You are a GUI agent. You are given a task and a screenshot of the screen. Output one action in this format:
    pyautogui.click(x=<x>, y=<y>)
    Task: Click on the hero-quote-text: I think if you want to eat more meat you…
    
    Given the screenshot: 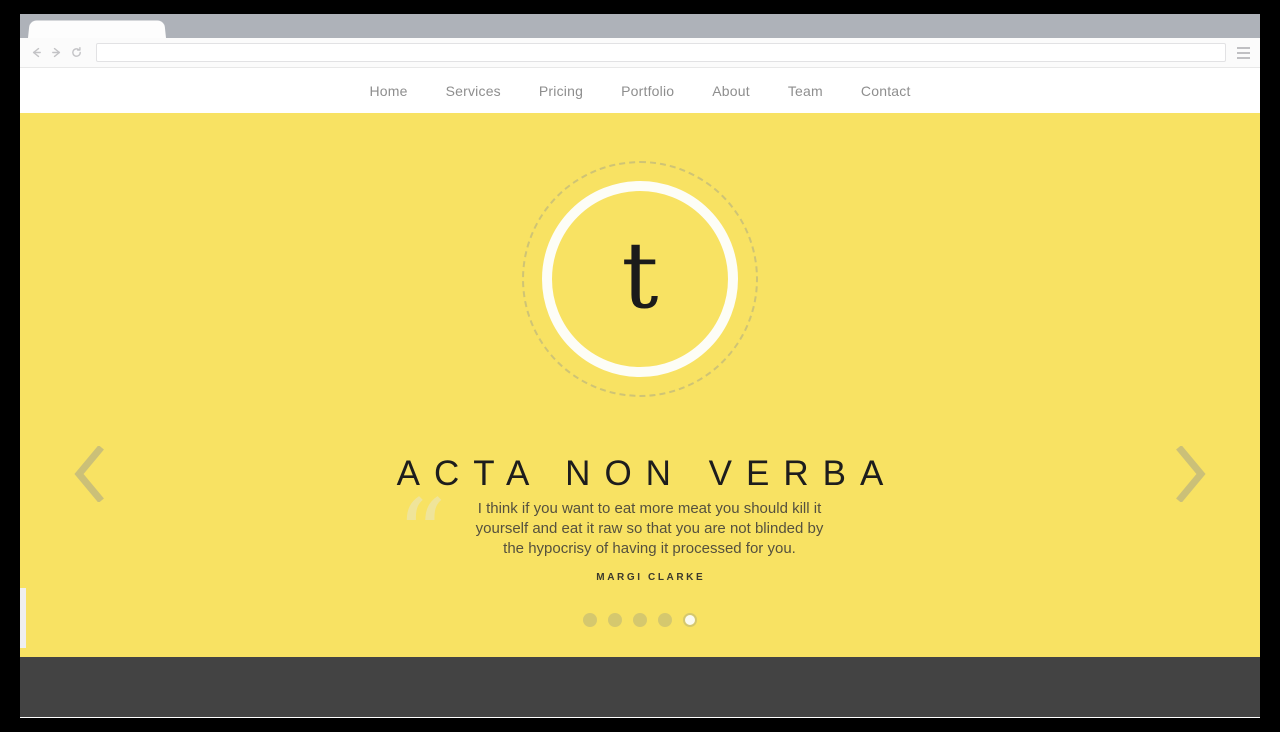 What is the action you would take?
    pyautogui.click(x=649, y=528)
    